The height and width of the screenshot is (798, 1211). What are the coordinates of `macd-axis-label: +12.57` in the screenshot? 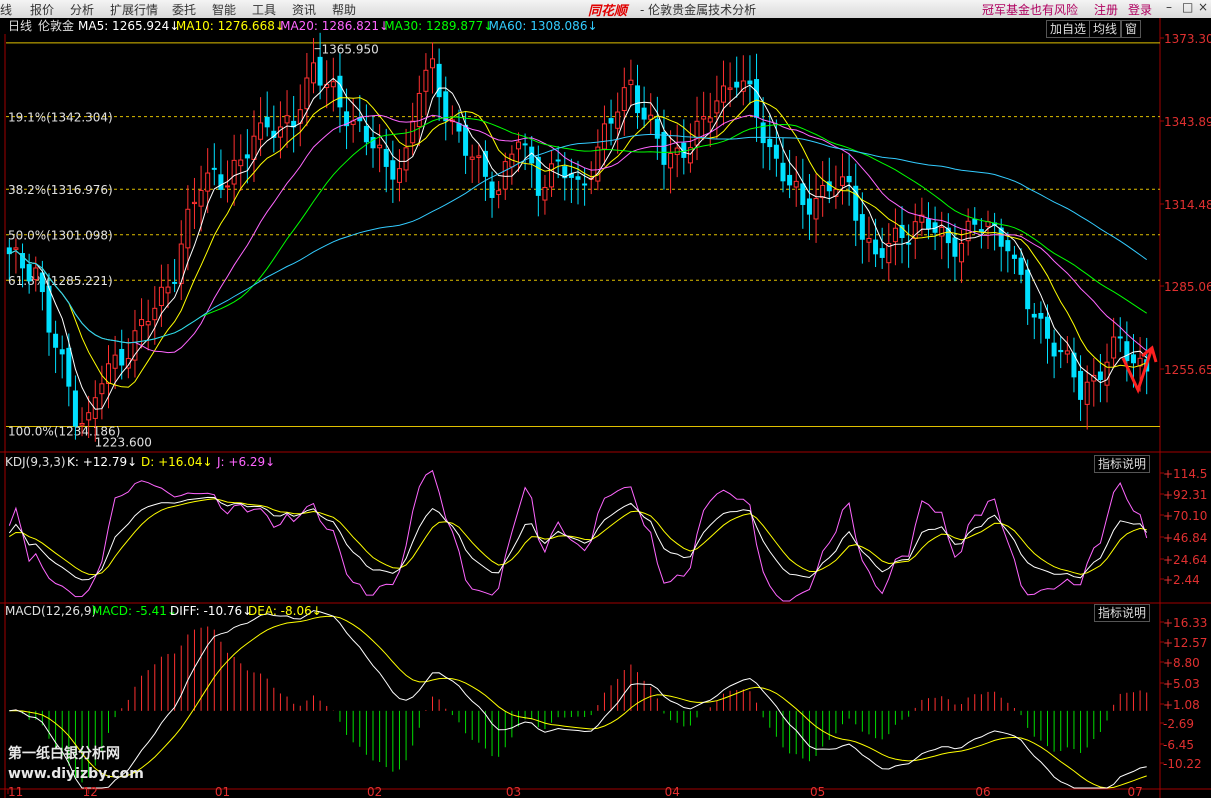 It's located at (1185, 643).